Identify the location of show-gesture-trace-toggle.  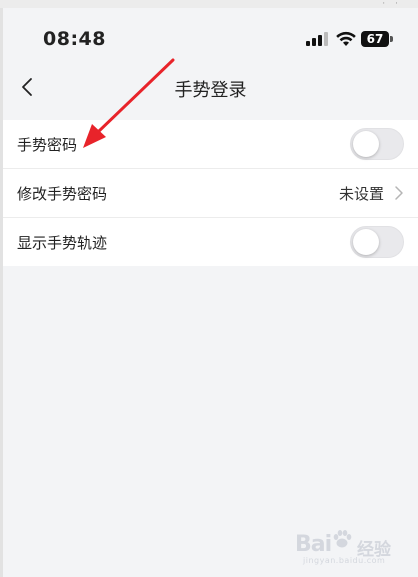
(377, 242).